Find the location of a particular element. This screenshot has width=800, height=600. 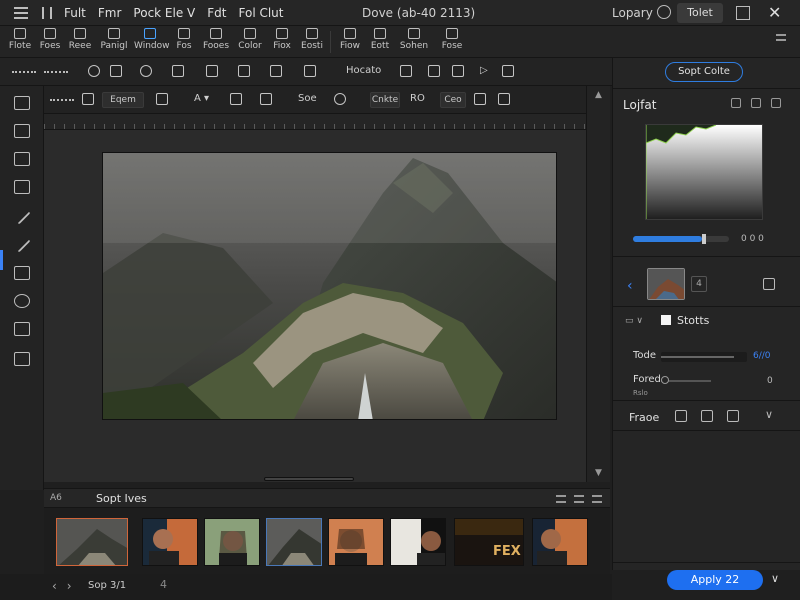

ribbon-overflow-icon is located at coordinates (781, 39).